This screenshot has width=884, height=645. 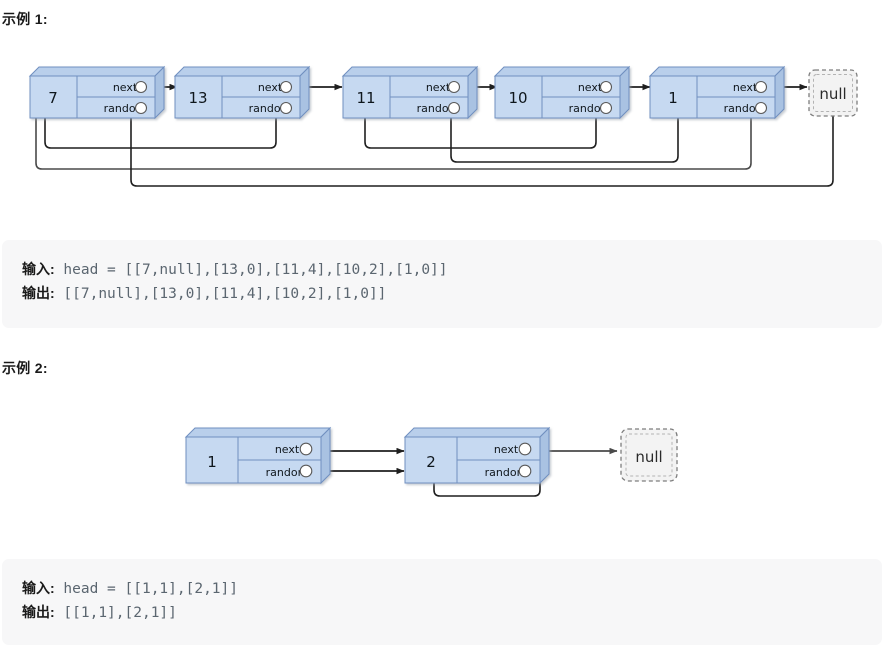 What do you see at coordinates (517, 98) in the screenshot?
I see `node-value: 10` at bounding box center [517, 98].